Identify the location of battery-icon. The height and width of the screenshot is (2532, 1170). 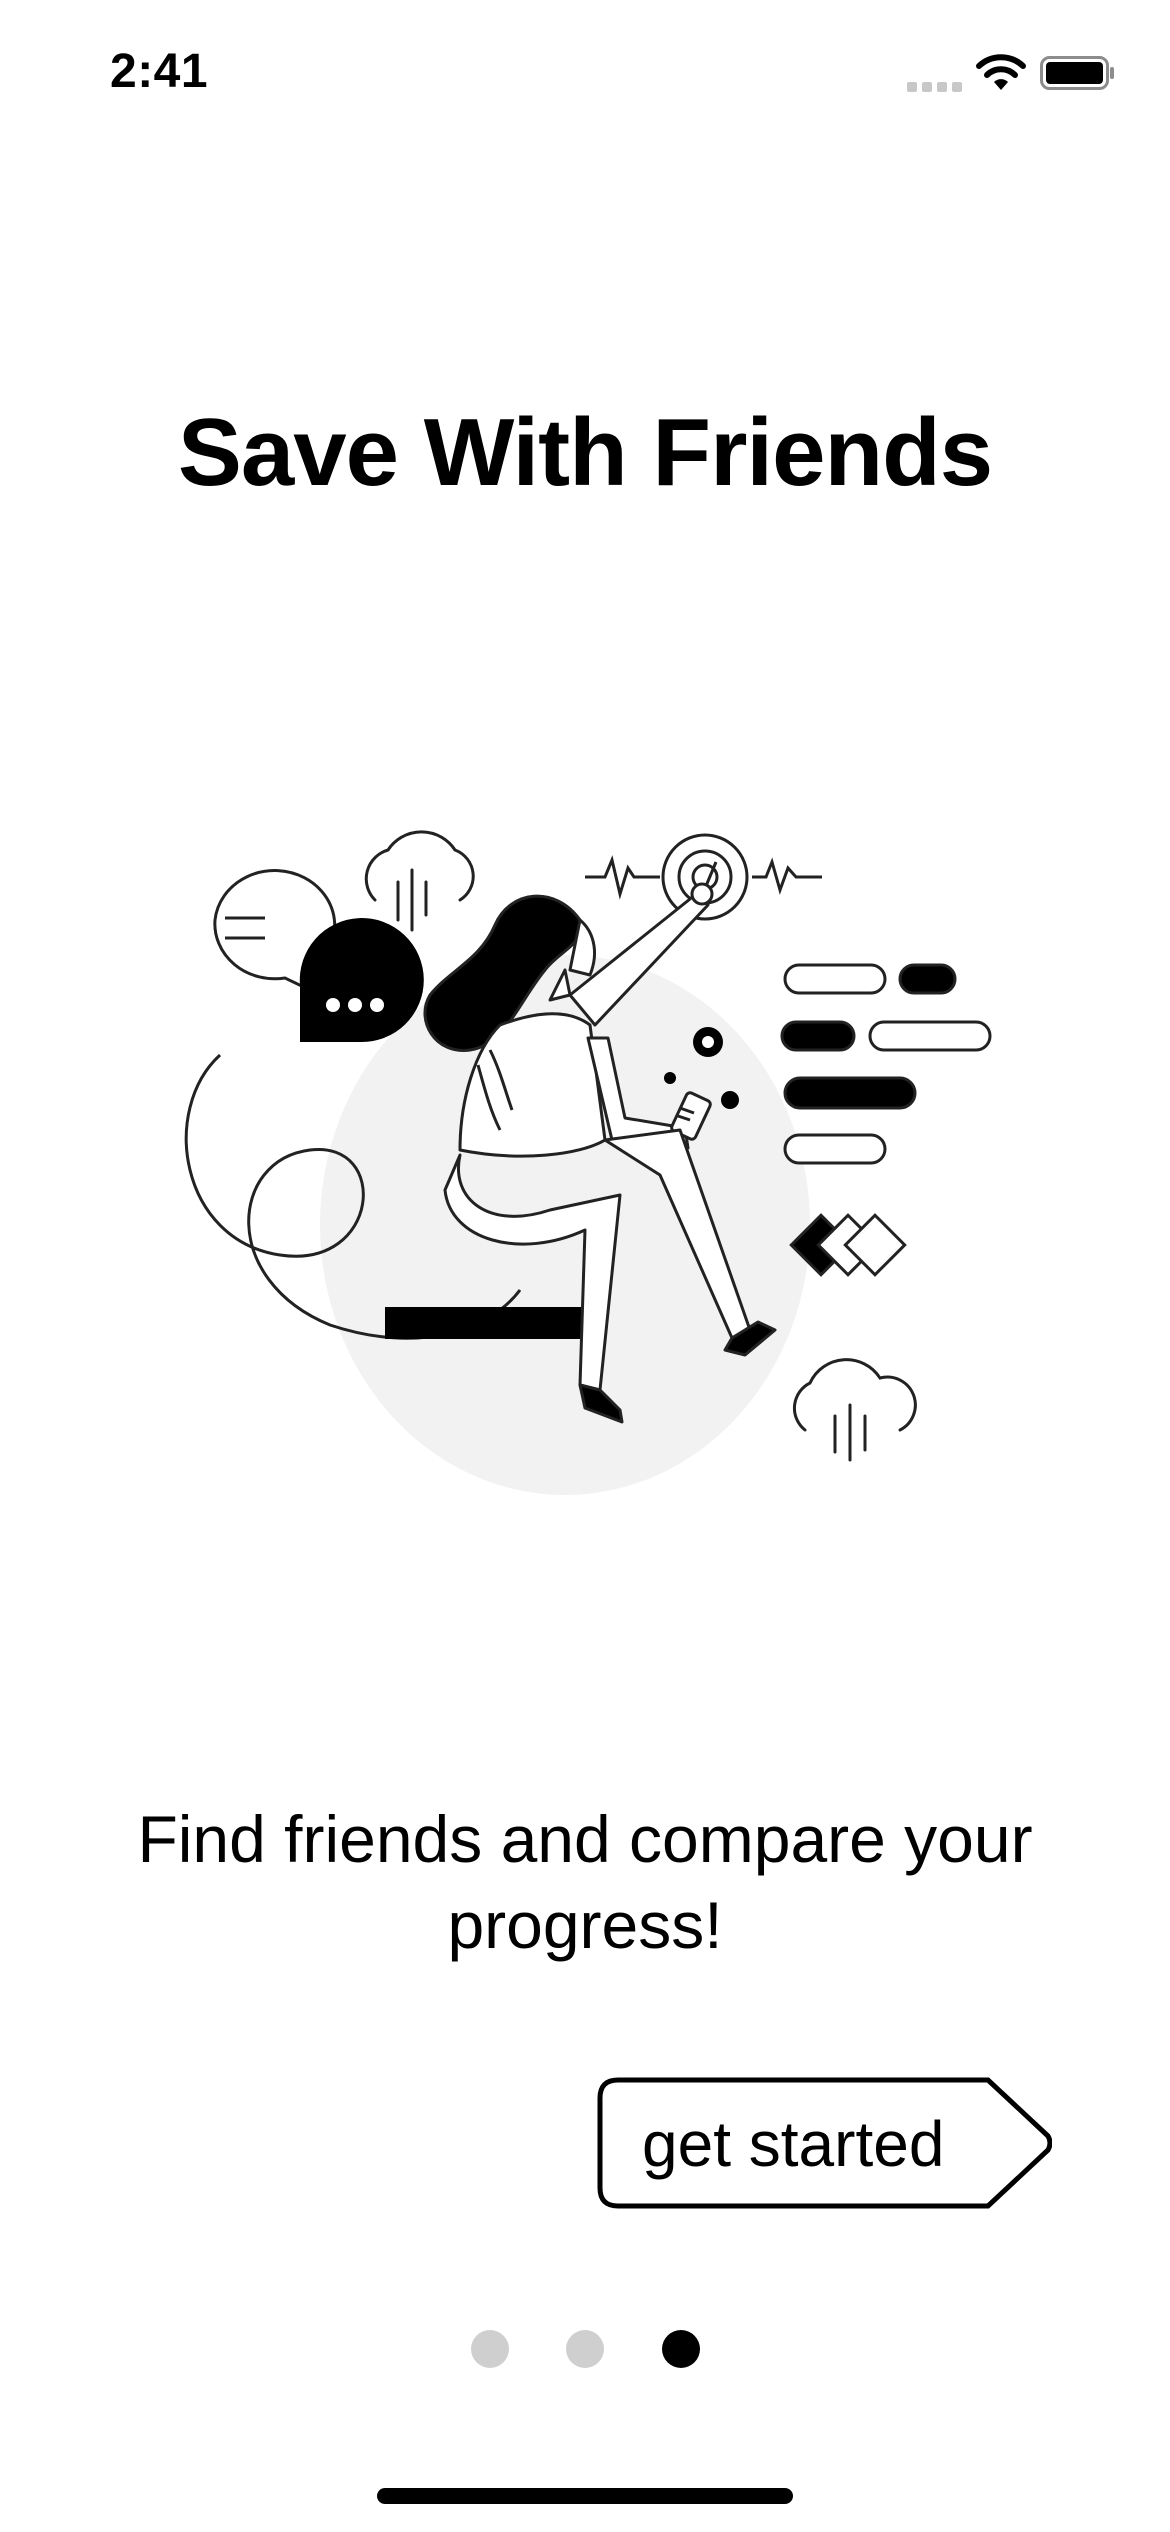
(1077, 73).